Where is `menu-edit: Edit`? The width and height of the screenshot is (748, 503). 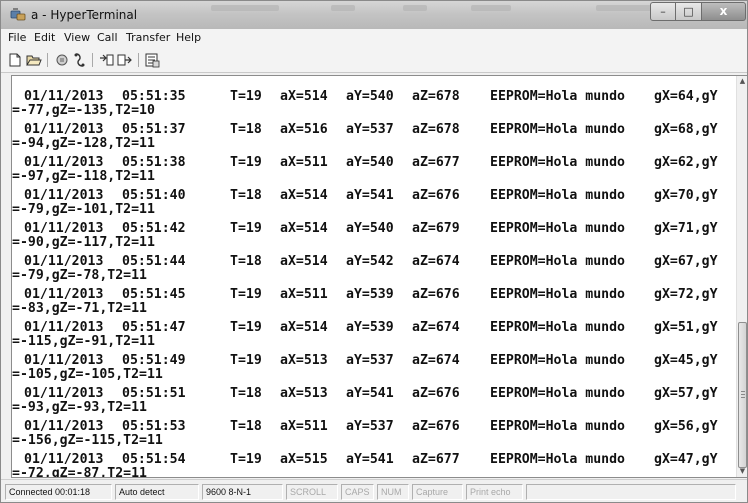
menu-edit: Edit is located at coordinates (44, 37).